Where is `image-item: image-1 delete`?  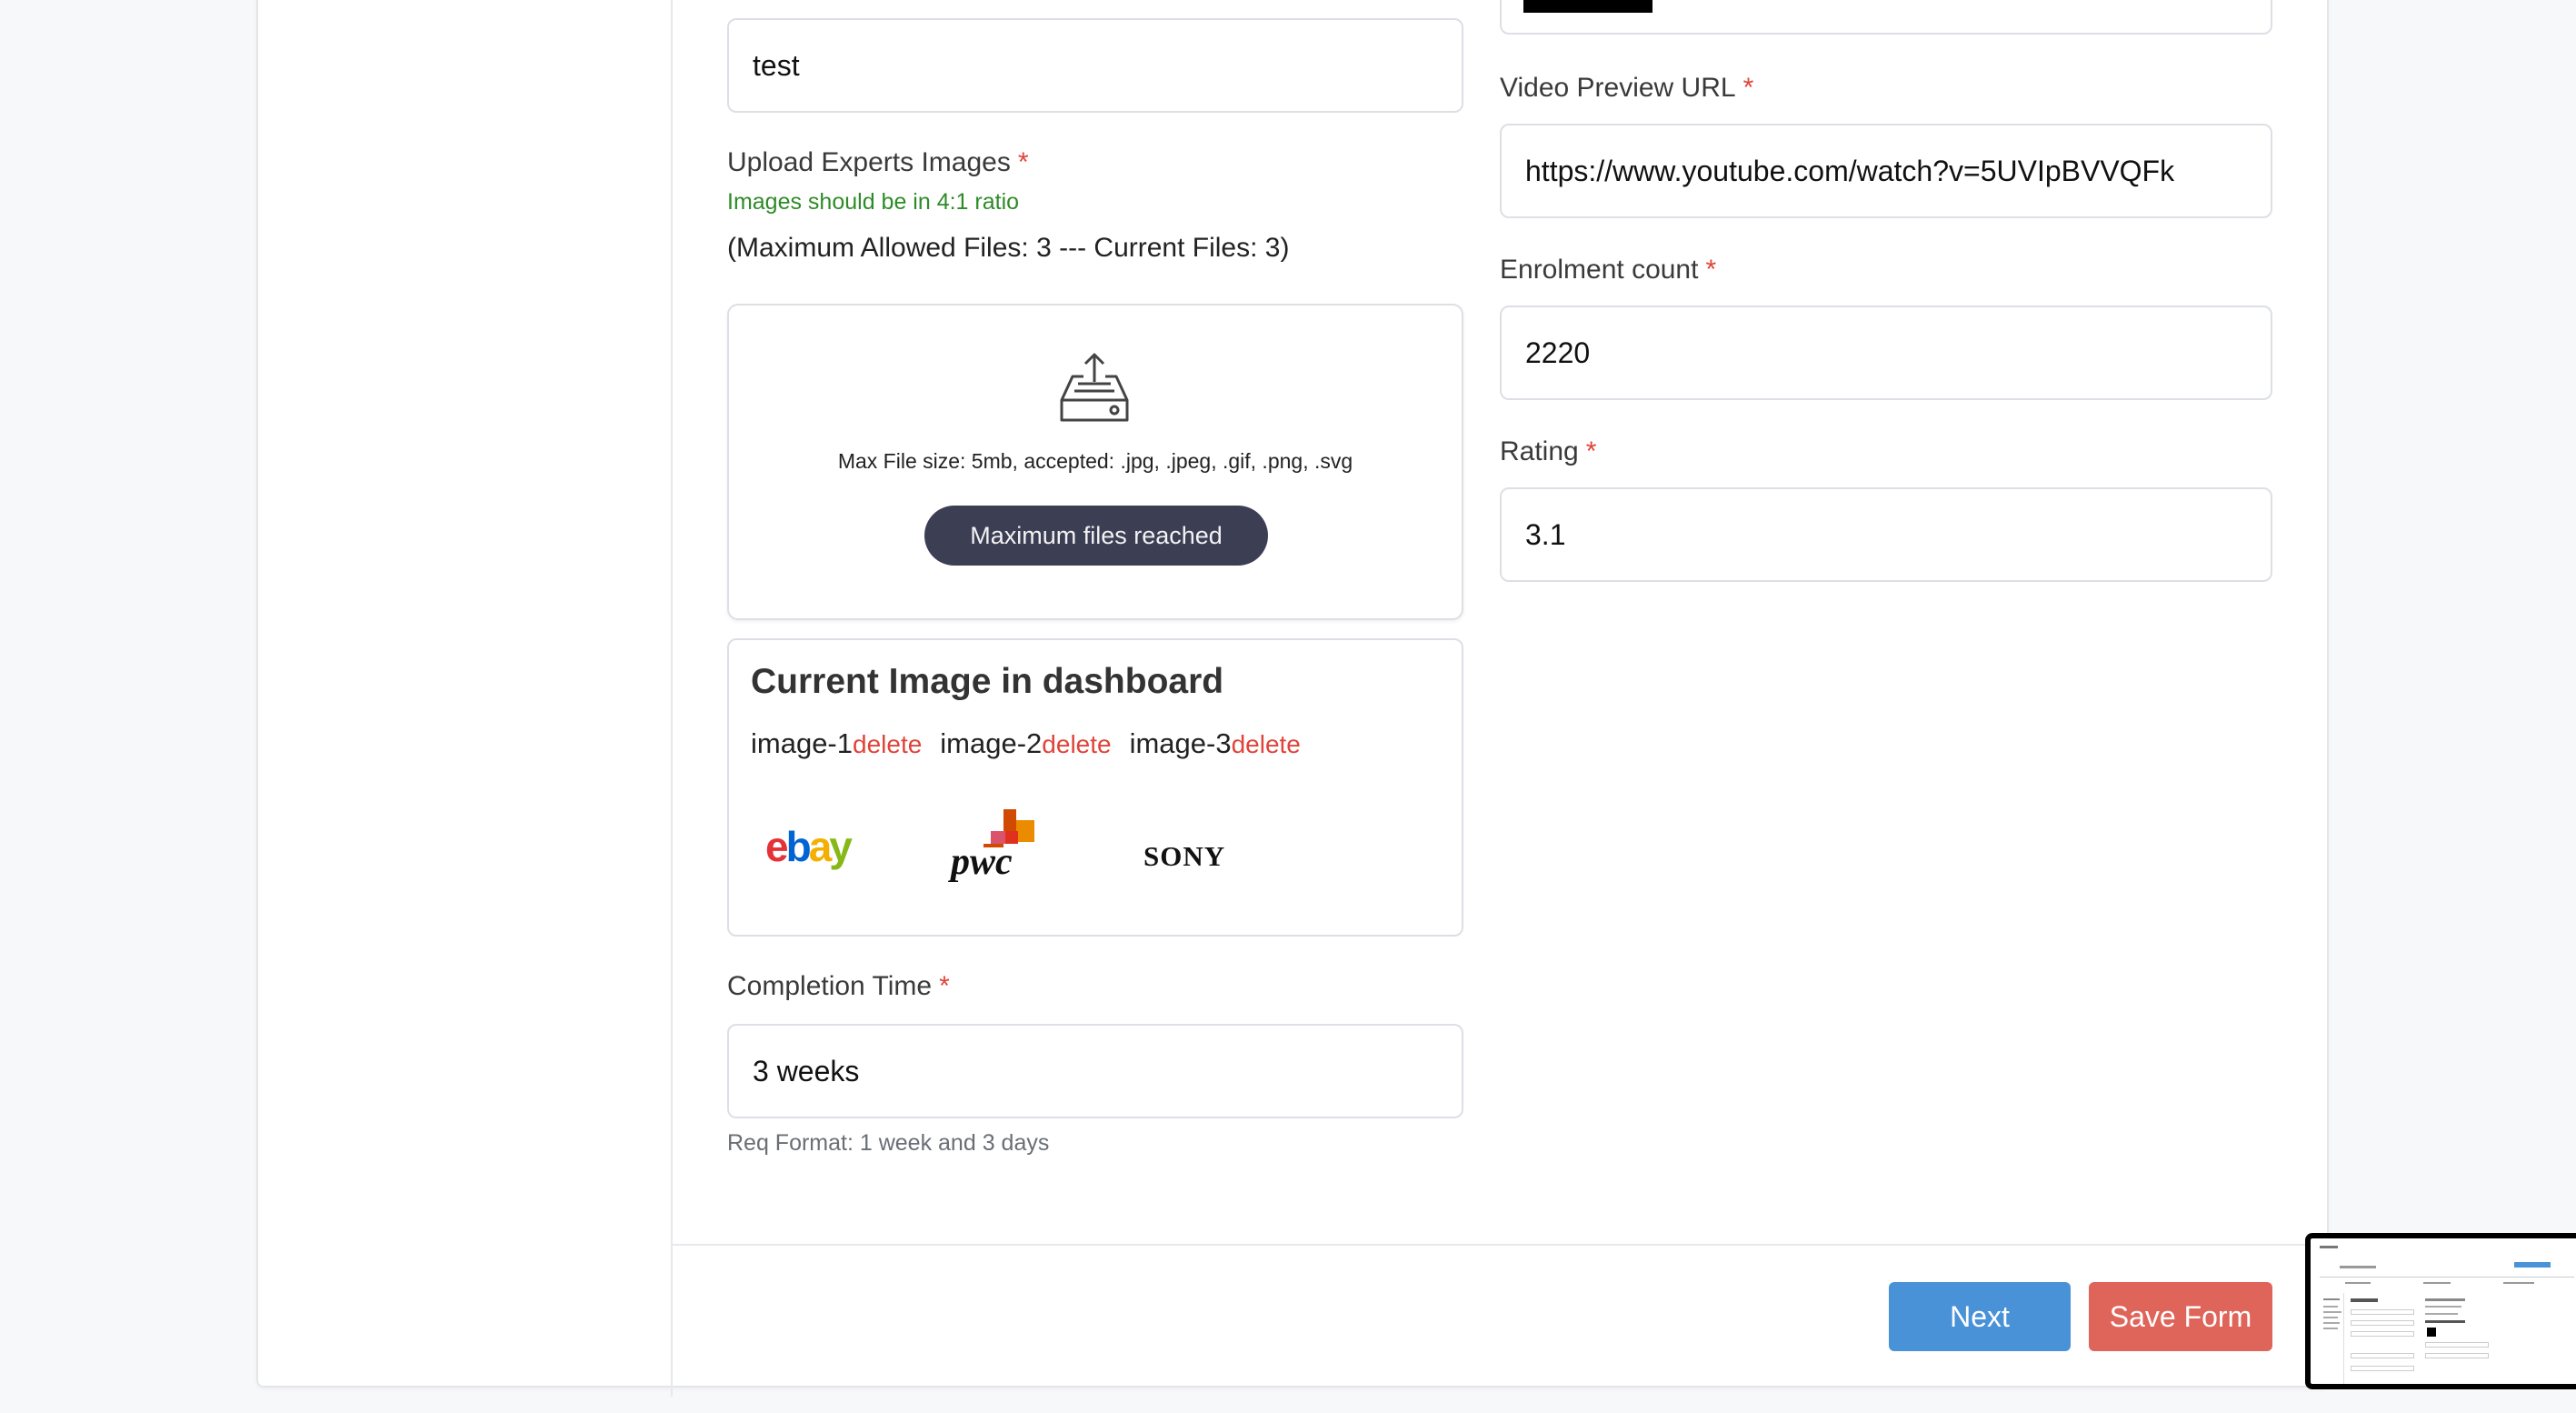
image-item: image-1 delete is located at coordinates (837, 743).